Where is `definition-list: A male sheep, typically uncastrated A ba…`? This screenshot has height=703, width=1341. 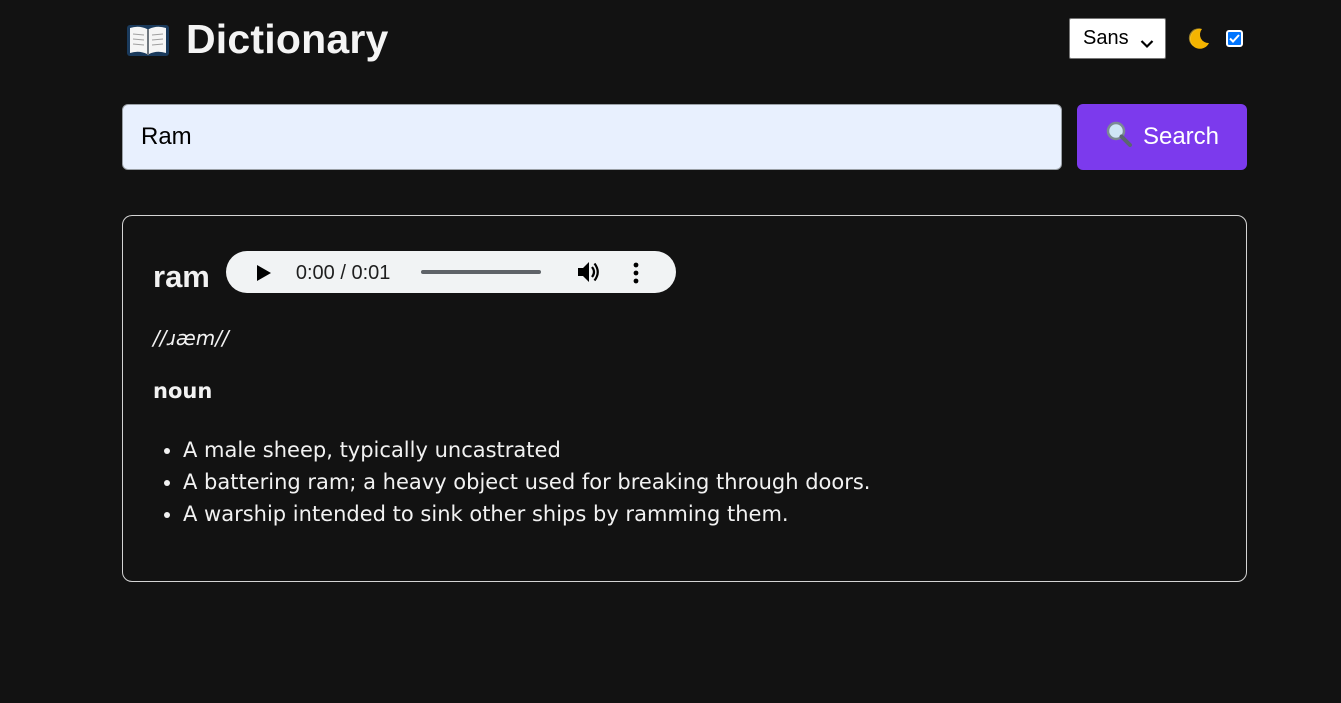
definition-list: A male sheep, typically uncastrated A ba… is located at coordinates (511, 482).